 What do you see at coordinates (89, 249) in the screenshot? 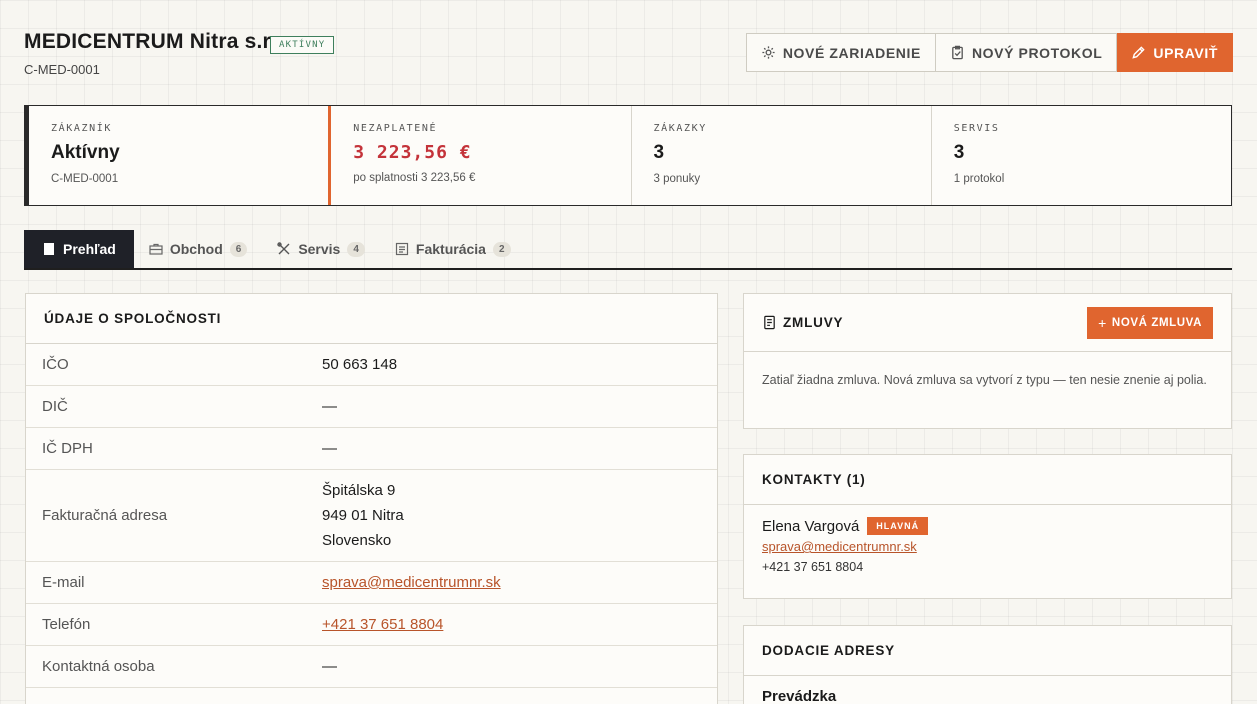
I see `tab-label: Prehľad` at bounding box center [89, 249].